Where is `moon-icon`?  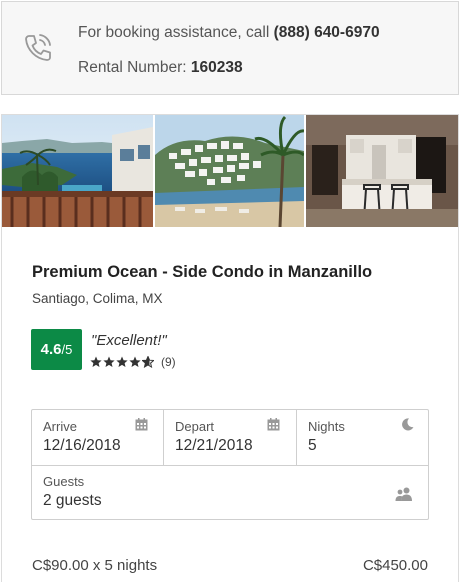 moon-icon is located at coordinates (408, 424).